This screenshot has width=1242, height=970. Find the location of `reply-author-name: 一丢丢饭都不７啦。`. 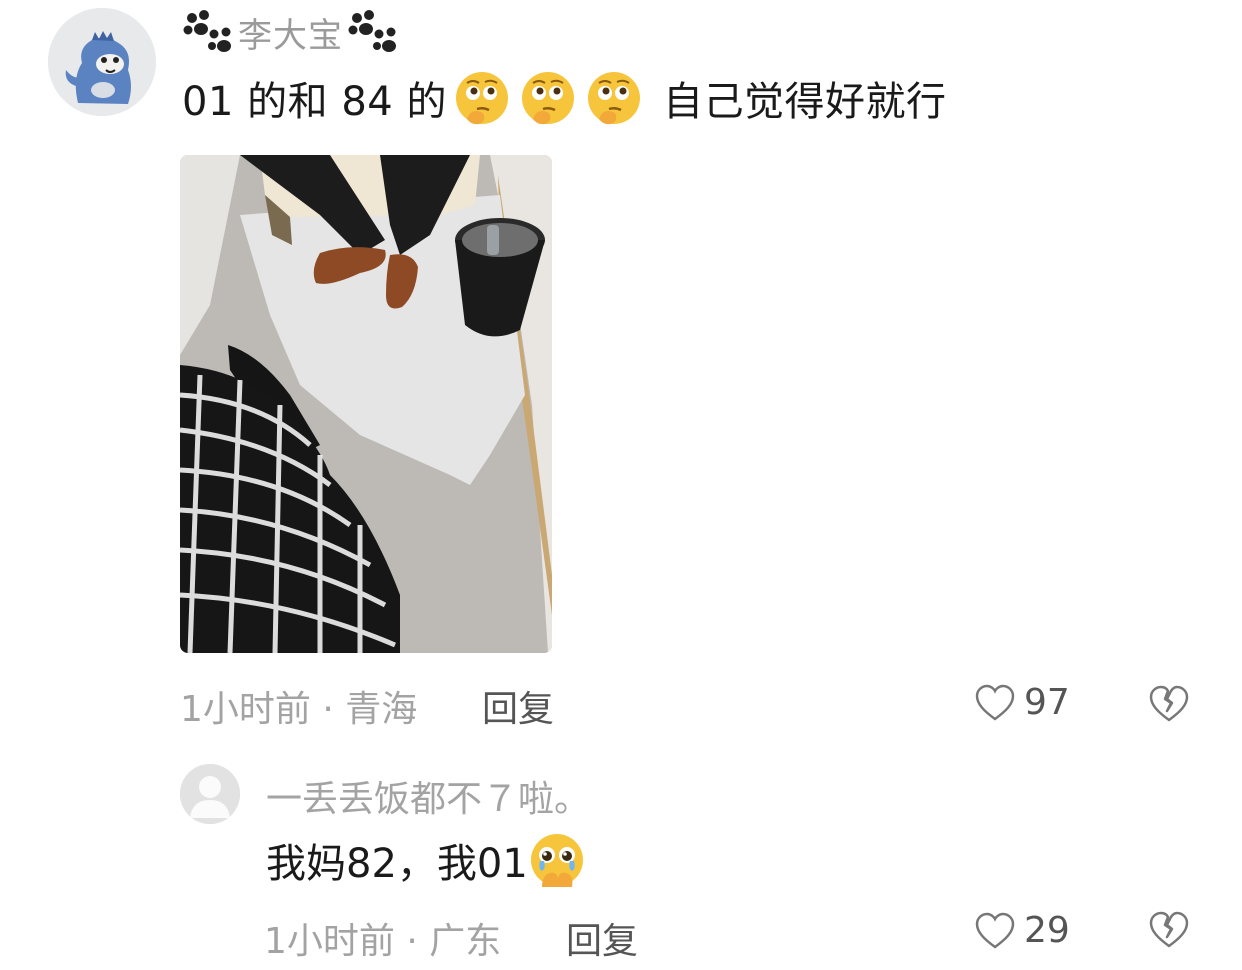

reply-author-name: 一丢丢饭都不７啦。 is located at coordinates (428, 796).